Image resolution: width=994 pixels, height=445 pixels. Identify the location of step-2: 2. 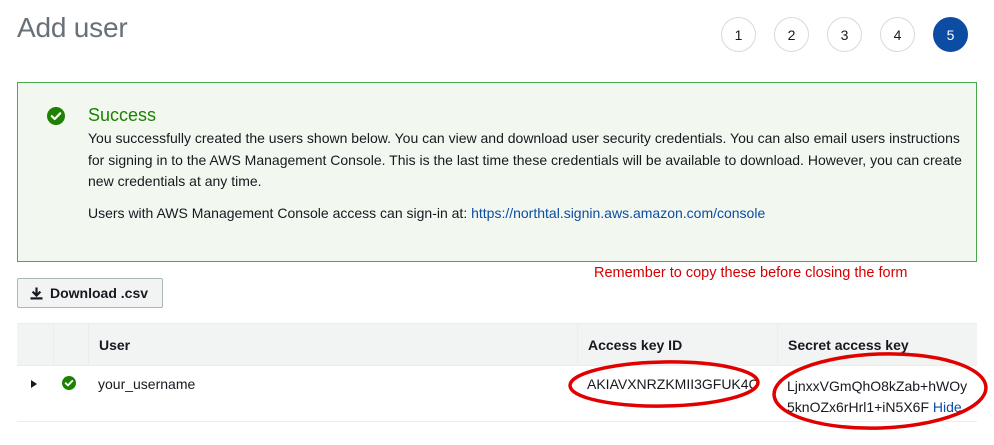
(791, 34).